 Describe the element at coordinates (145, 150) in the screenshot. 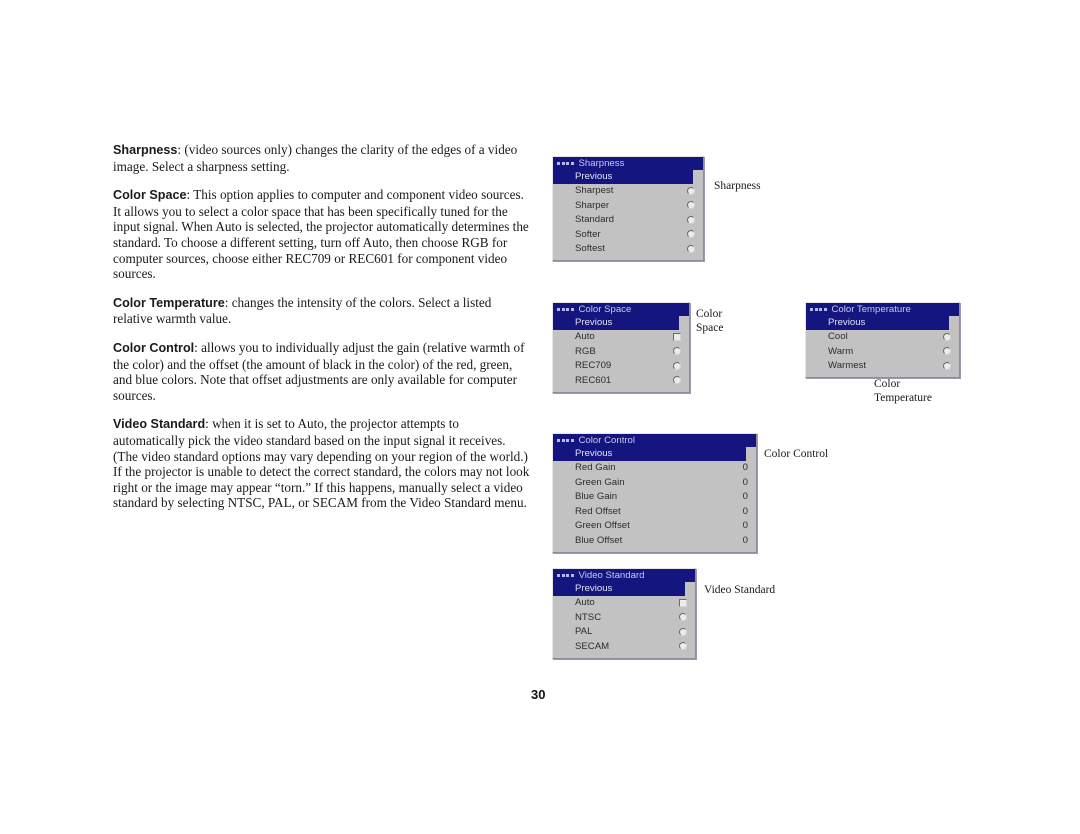

I see `paragraph-lead-sharpness: Sharpness` at that location.